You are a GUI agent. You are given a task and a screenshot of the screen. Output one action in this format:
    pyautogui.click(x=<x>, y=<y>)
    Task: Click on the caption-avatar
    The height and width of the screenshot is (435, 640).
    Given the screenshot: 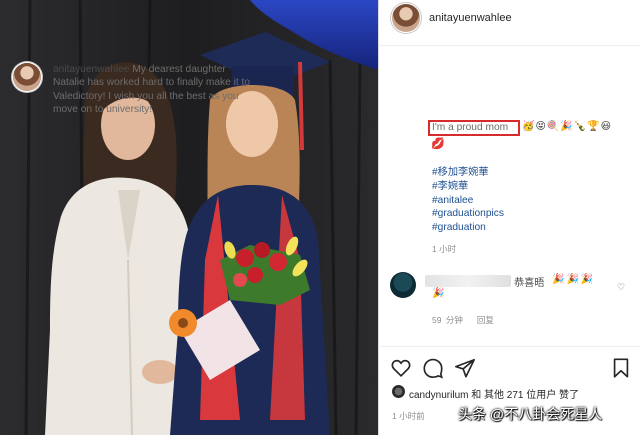 What is the action you would take?
    pyautogui.click(x=27, y=77)
    